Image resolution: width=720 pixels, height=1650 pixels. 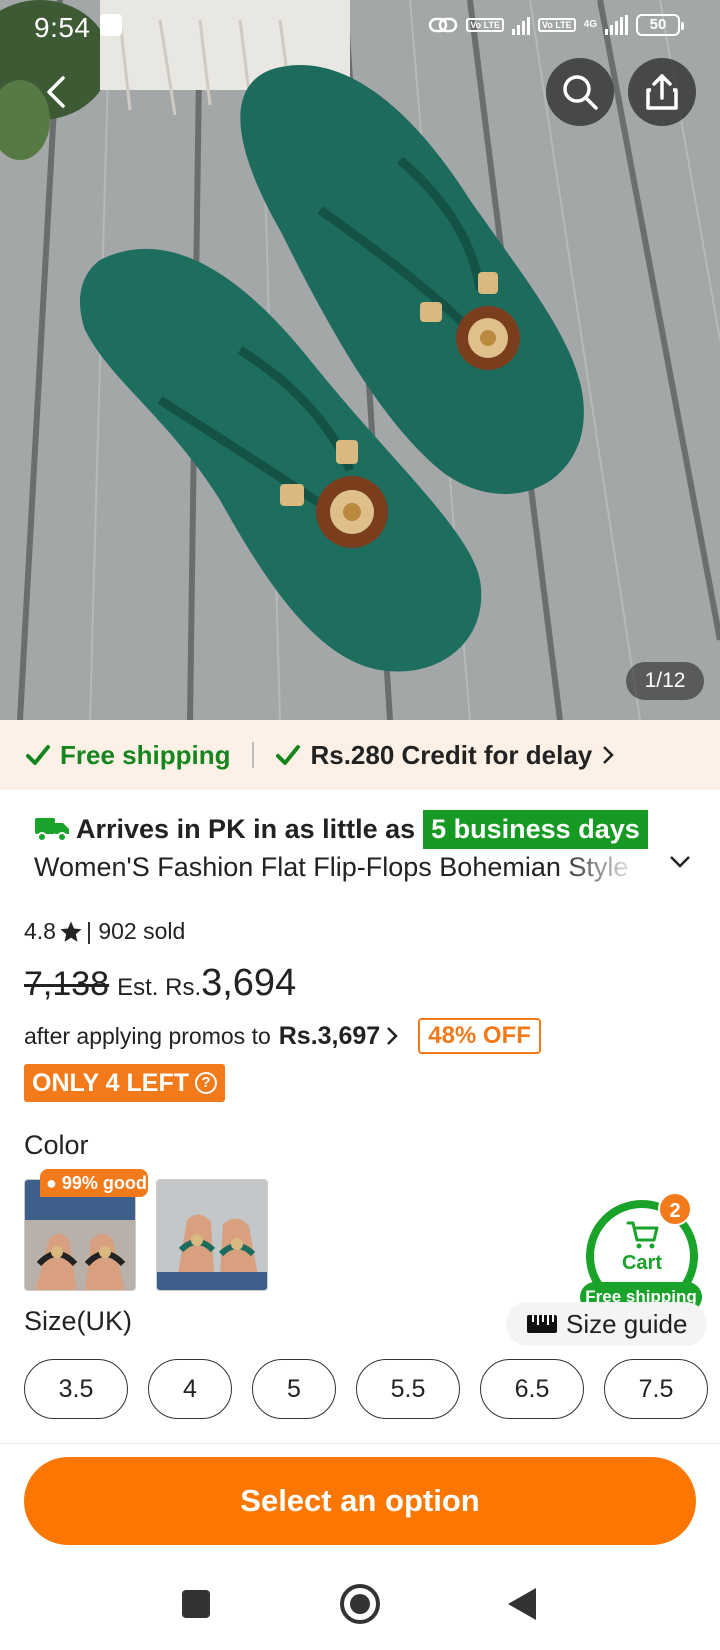 I want to click on promo-price: Rs.3,697, so click(x=329, y=1035).